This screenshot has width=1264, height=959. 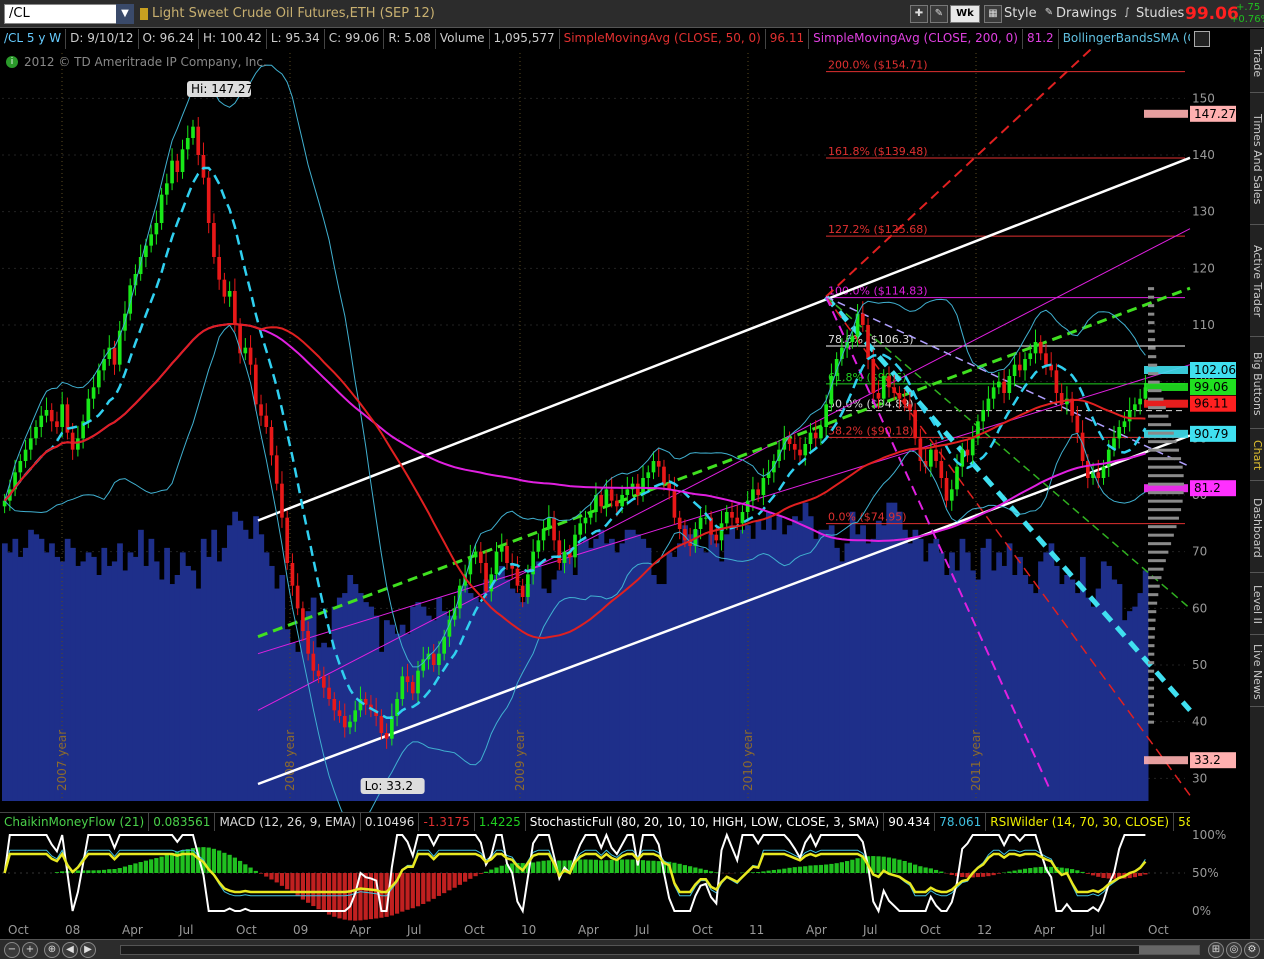 I want to click on settings-icon: ⚙, so click(x=1252, y=950).